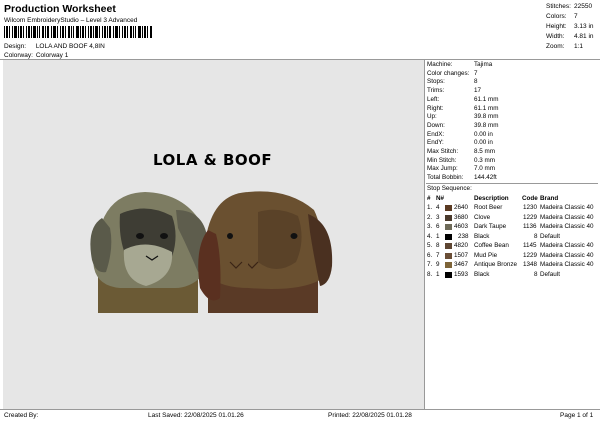  What do you see at coordinates (436, 125) in the screenshot?
I see `info-label: Down:` at bounding box center [436, 125].